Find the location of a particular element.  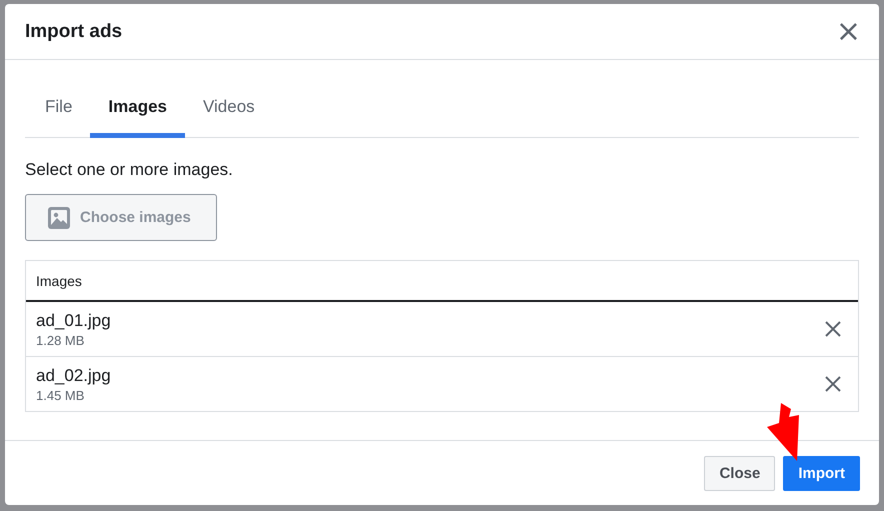

file-name: ad_01.jpg is located at coordinates (73, 320).